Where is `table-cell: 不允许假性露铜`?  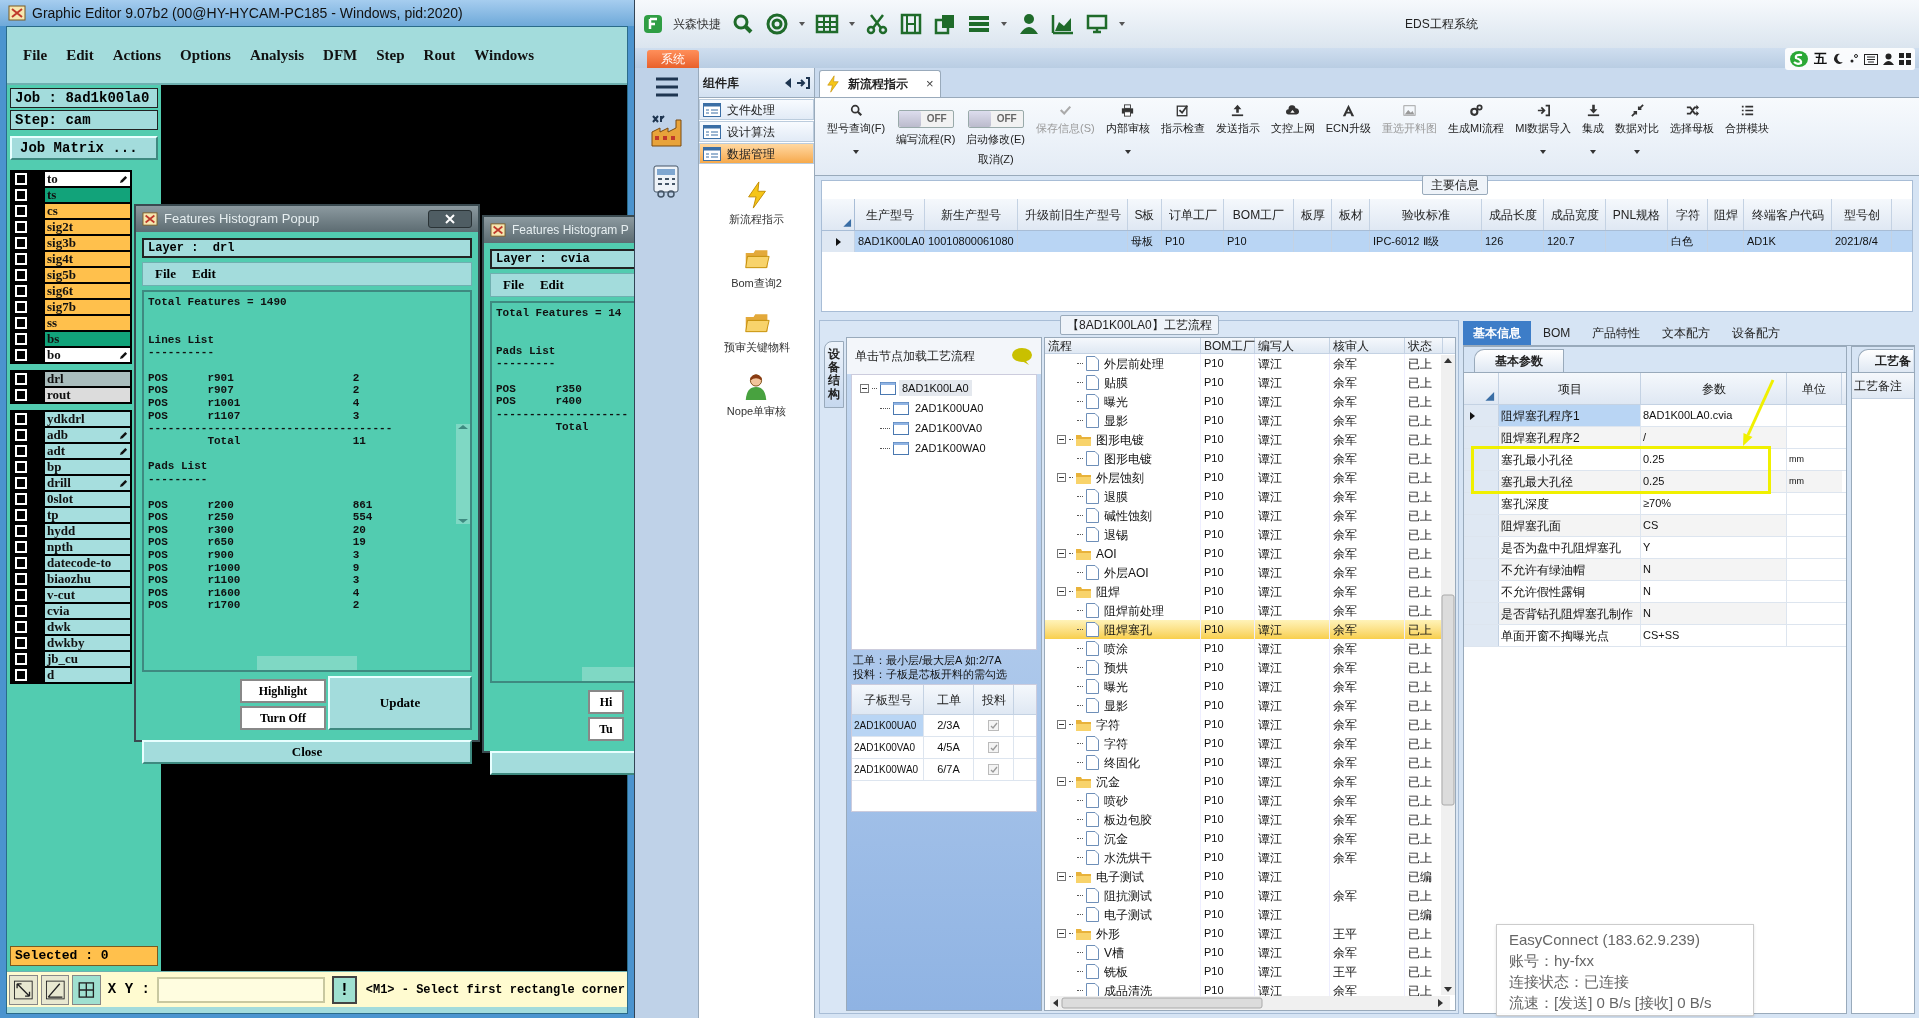
table-cell: 不允许假性露铜 is located at coordinates (1570, 591).